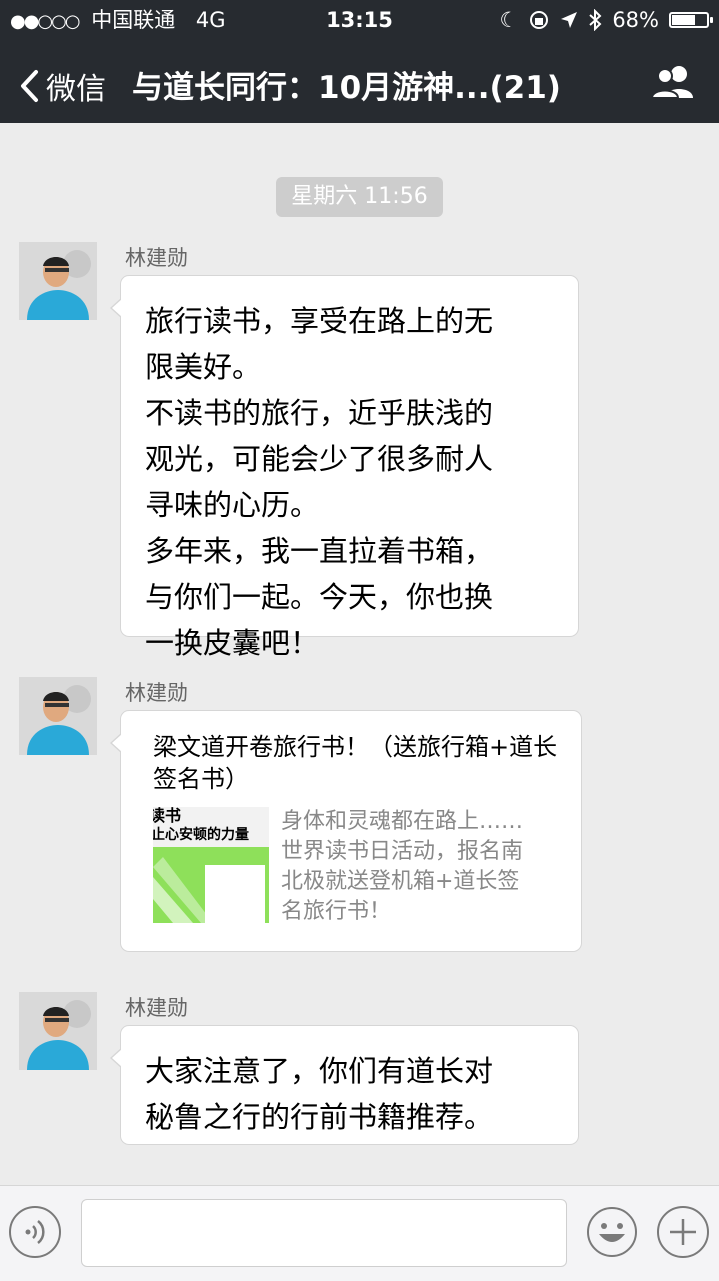 This screenshot has height=1281, width=719. I want to click on moon-icon: ☾, so click(509, 20).